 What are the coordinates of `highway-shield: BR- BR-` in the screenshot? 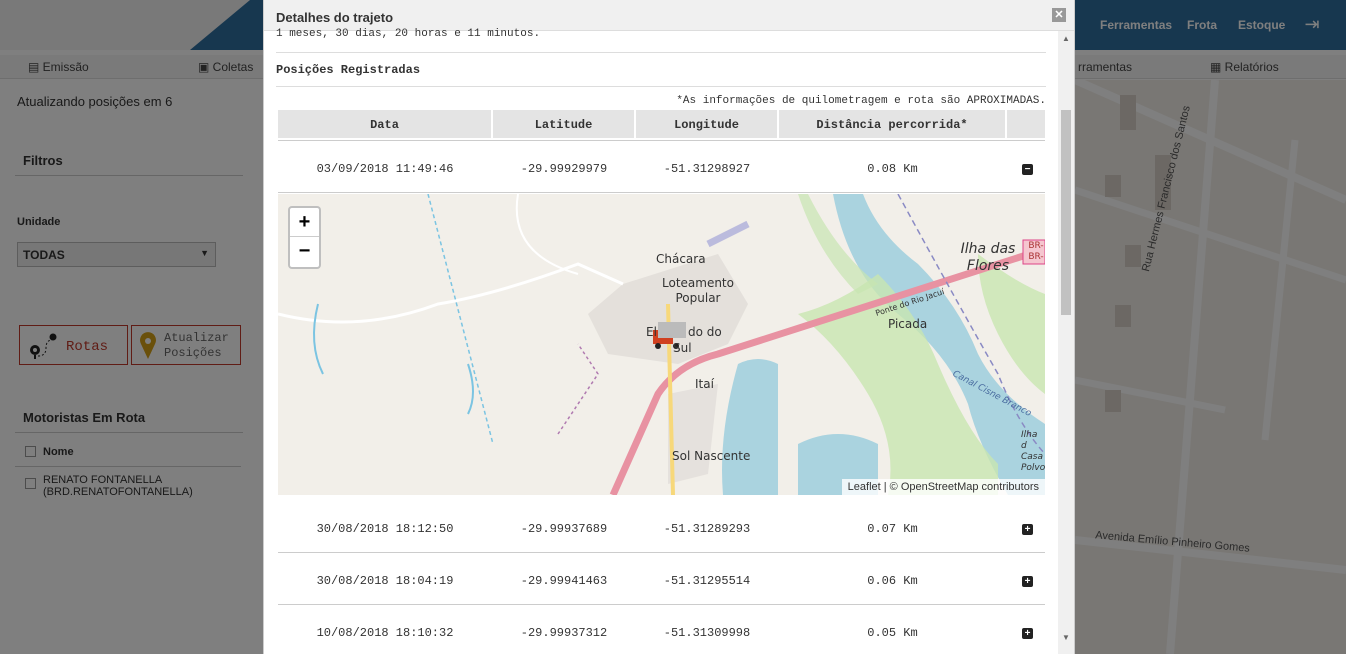 It's located at (1036, 251).